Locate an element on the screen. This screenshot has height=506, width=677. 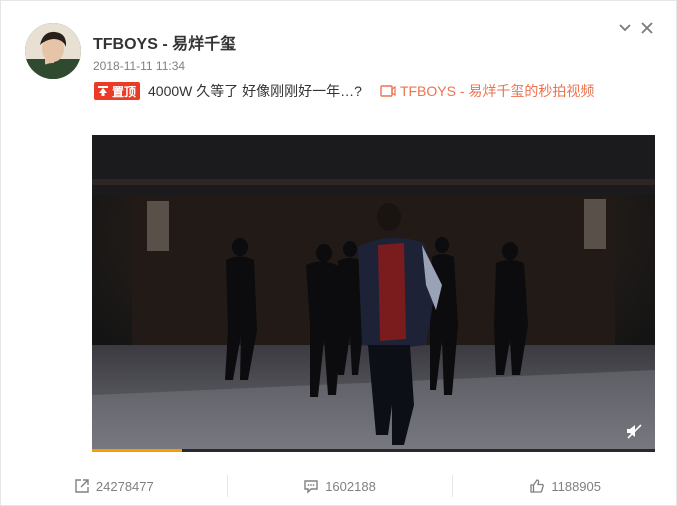
thumbs-up-icon is located at coordinates (537, 486).